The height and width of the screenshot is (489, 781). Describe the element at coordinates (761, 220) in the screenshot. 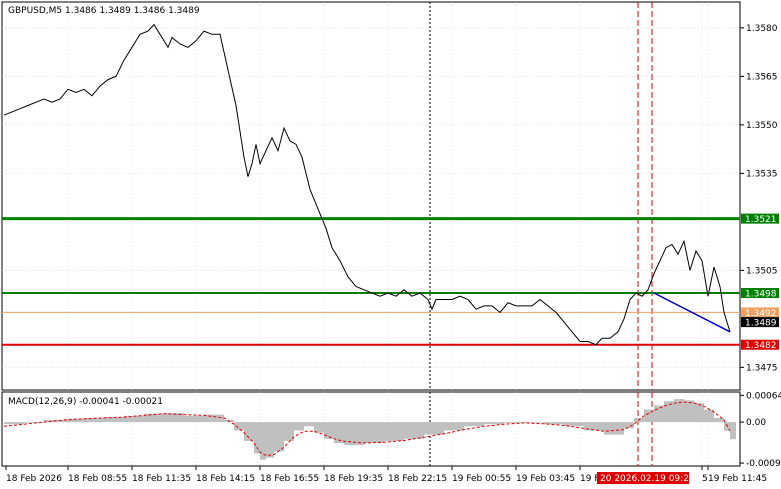

I see `level-tag-label: 1.3521` at that location.